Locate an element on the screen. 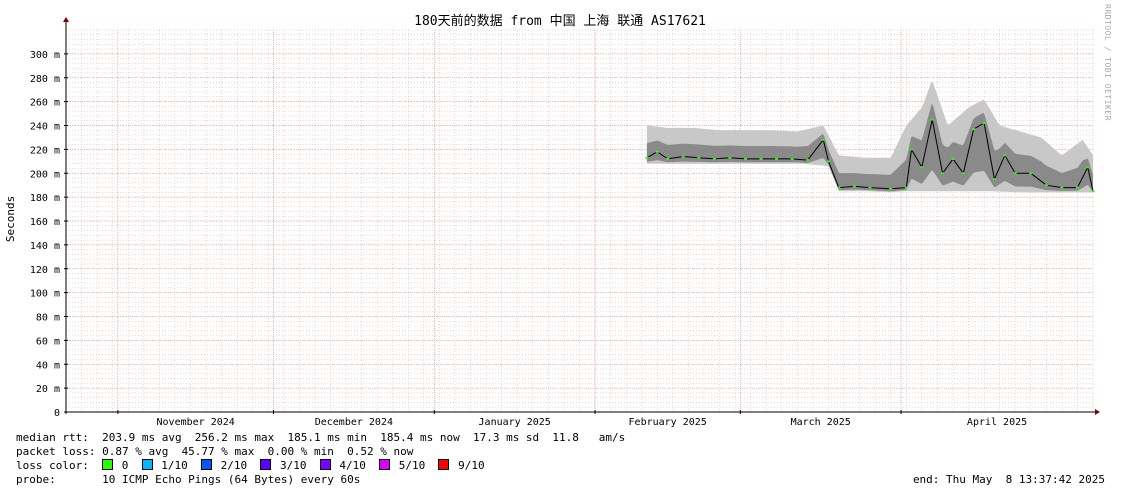 Image resolution: width=1121 pixels, height=494 pixels. y-tick-label: 300 m is located at coordinates (45, 55).